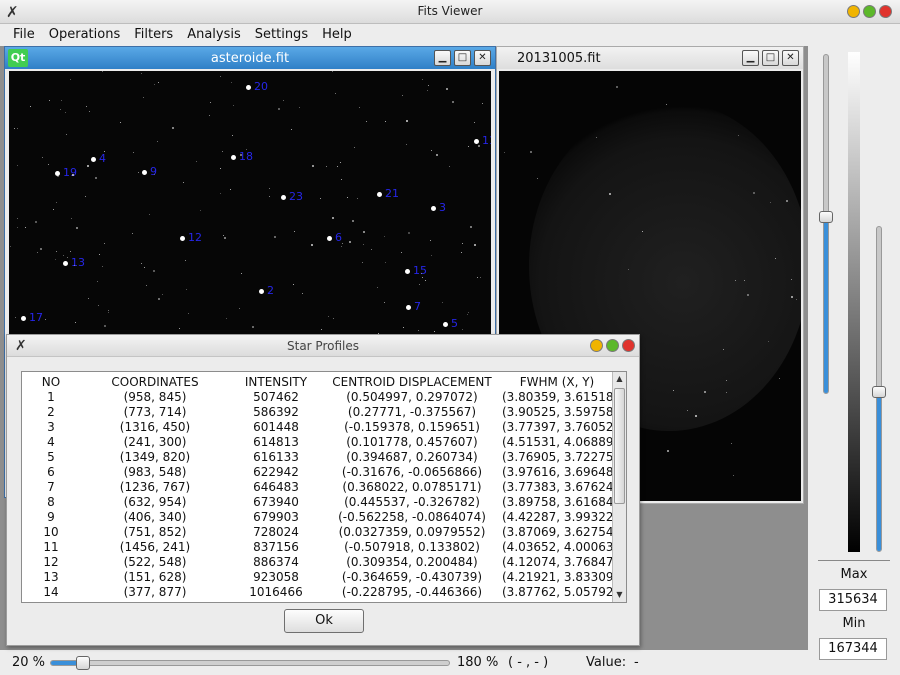  Describe the element at coordinates (276, 427) in the screenshot. I see `table-cell: 601448` at that location.